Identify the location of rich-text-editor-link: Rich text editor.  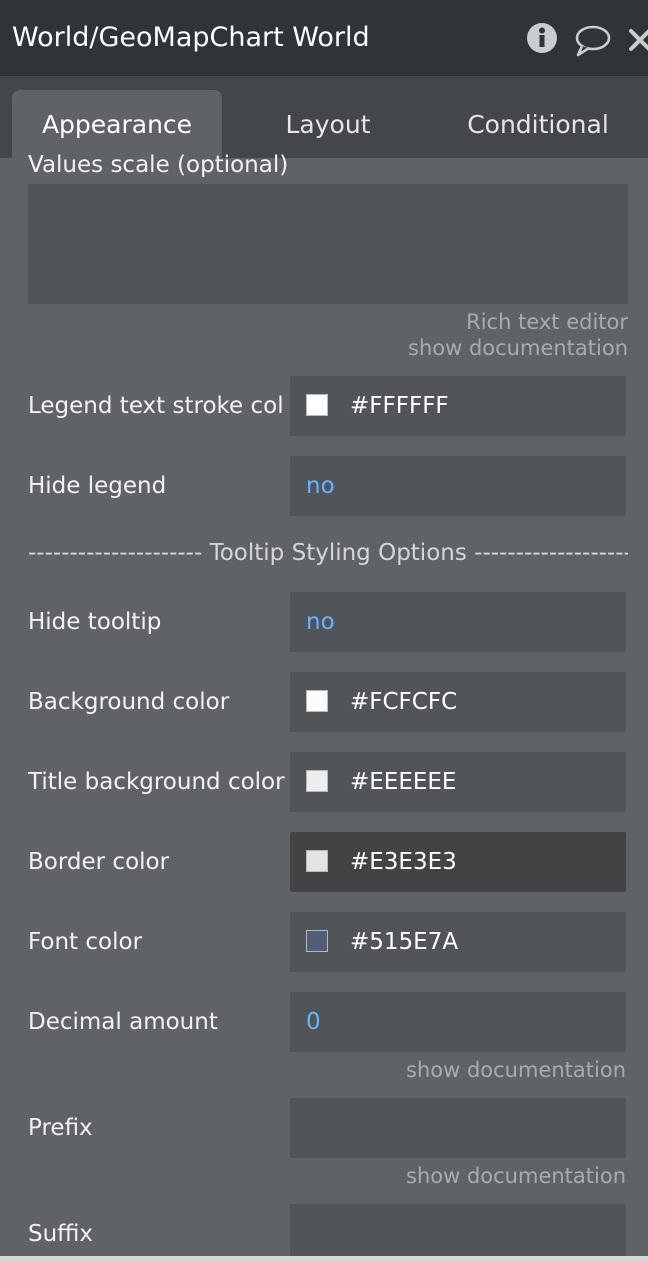
(547, 322).